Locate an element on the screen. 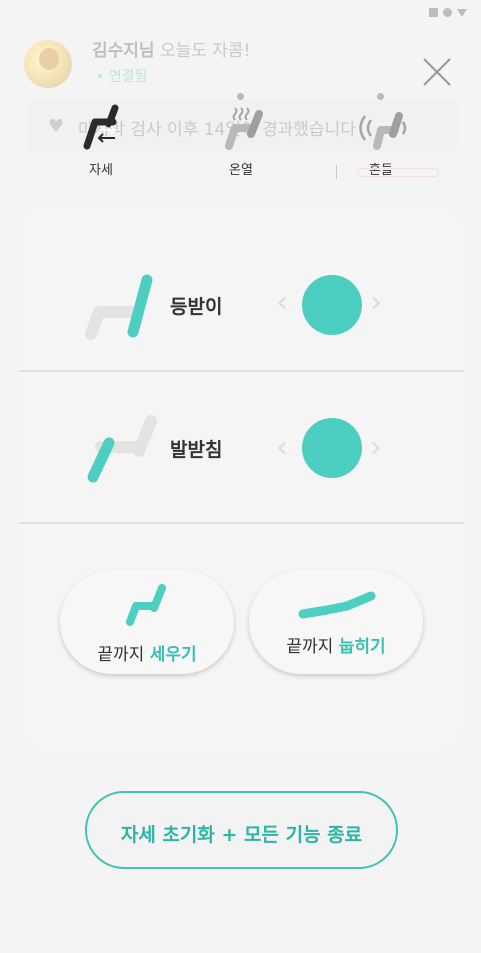 The image size is (481, 953). home-icon is located at coordinates (447, 12).